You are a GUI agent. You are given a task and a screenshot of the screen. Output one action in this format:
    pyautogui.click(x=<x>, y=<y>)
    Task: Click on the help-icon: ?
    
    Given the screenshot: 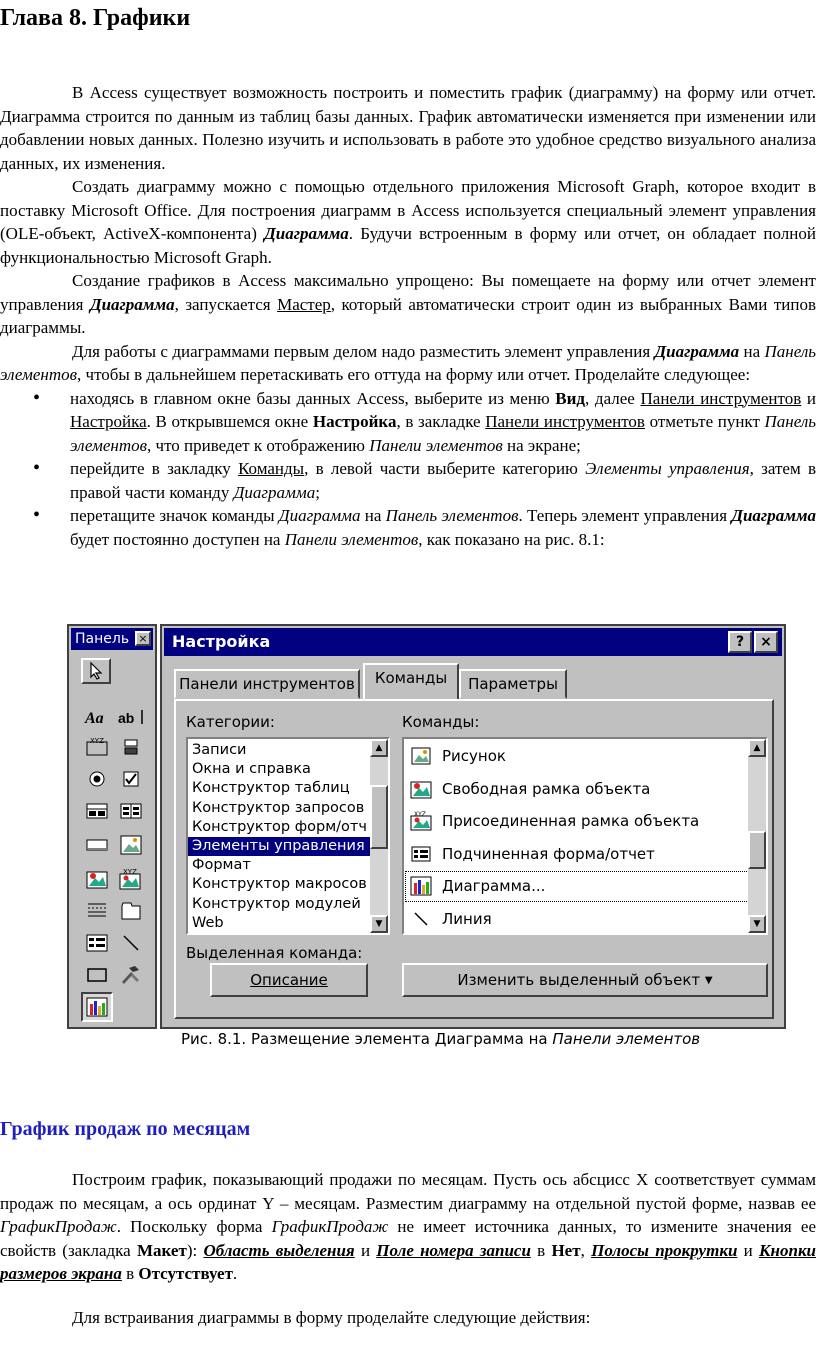 What is the action you would take?
    pyautogui.click(x=740, y=642)
    